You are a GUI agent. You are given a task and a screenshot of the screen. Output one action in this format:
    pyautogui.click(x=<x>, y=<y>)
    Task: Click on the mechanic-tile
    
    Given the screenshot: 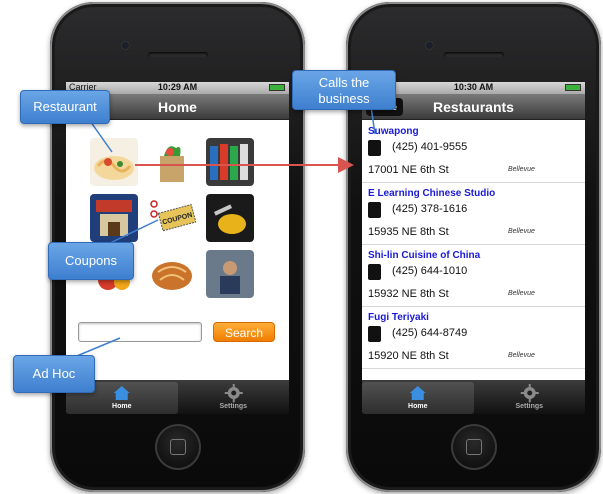 What is the action you would take?
    pyautogui.click(x=230, y=274)
    